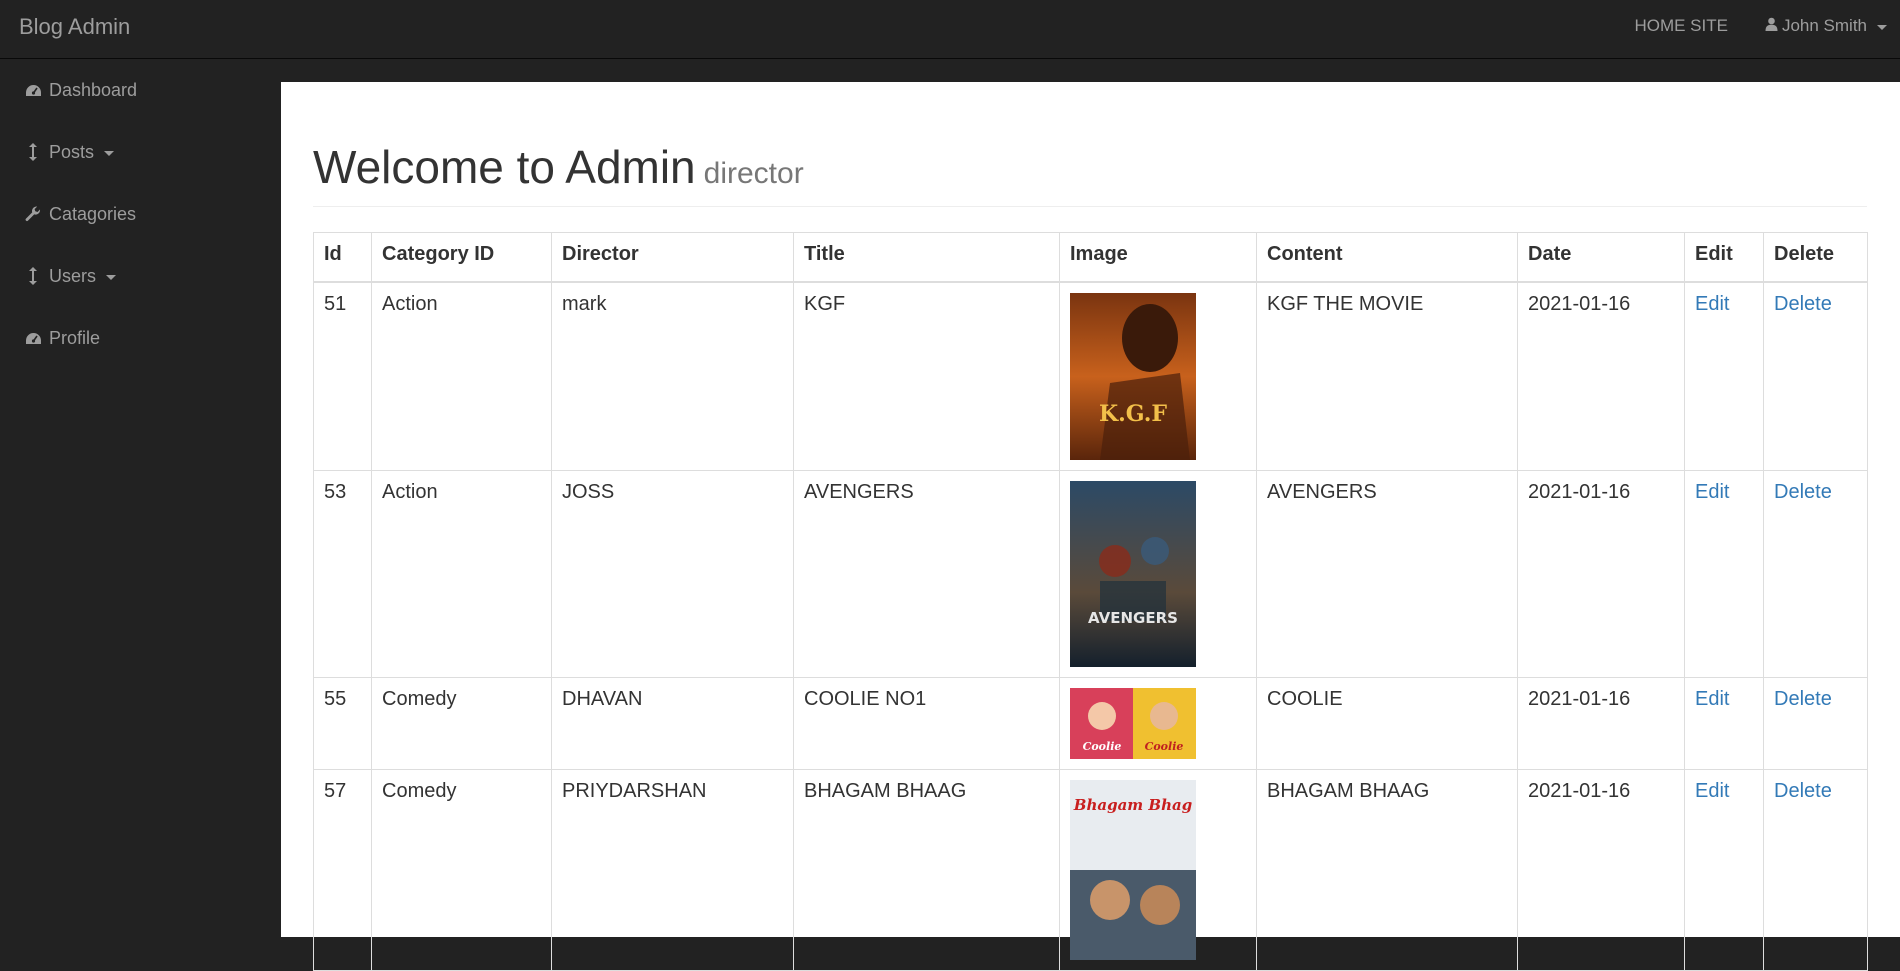 This screenshot has width=1900, height=971. I want to click on cell-id: 51, so click(342, 376).